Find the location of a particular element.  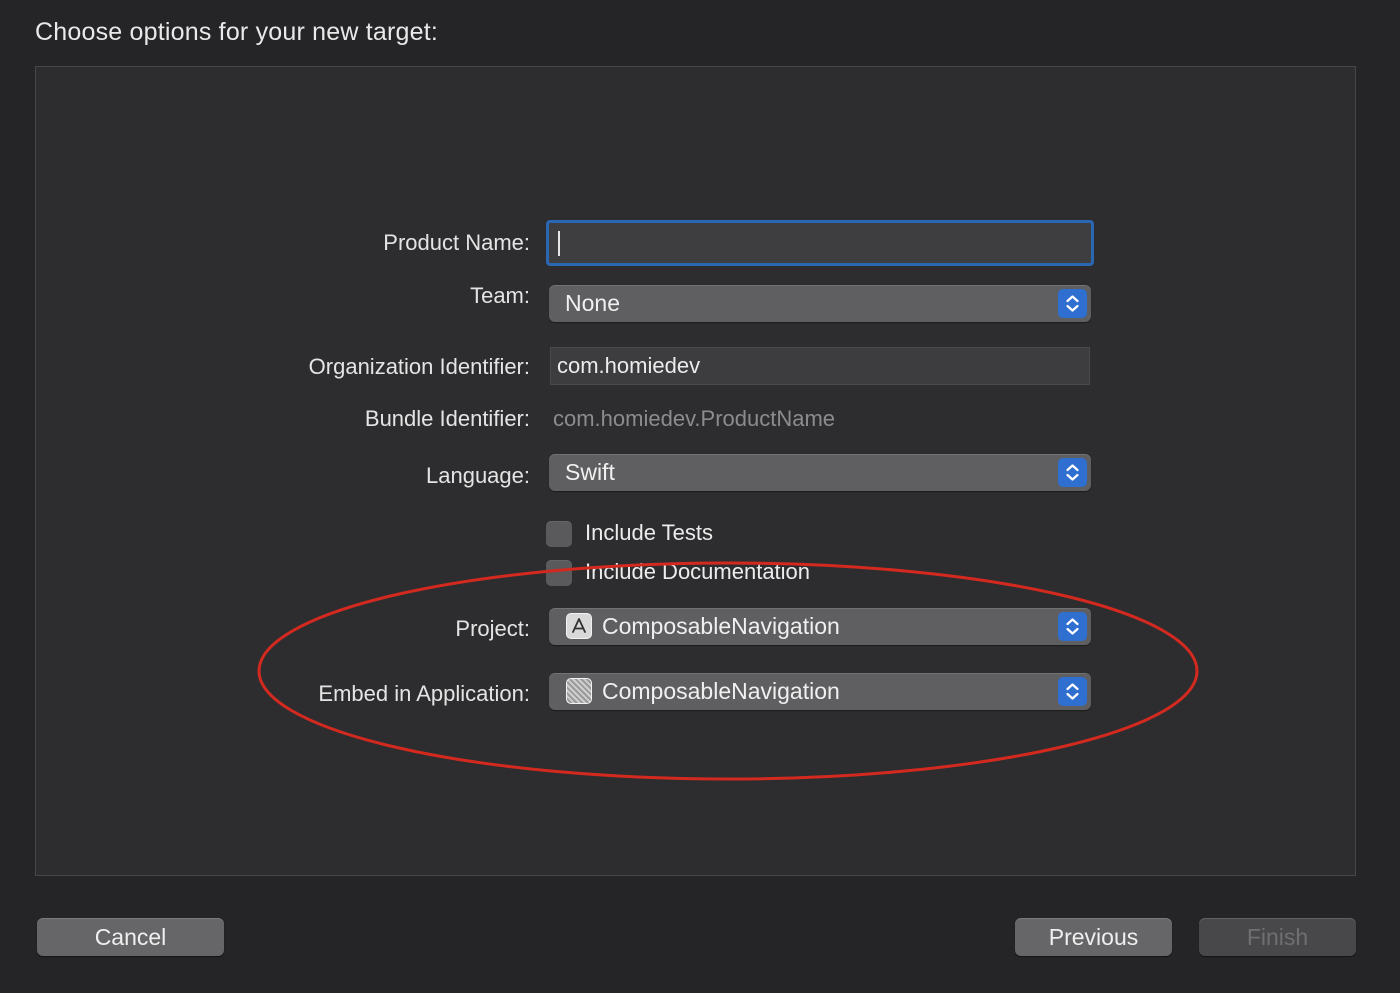

language-label: Language: is located at coordinates (478, 475).